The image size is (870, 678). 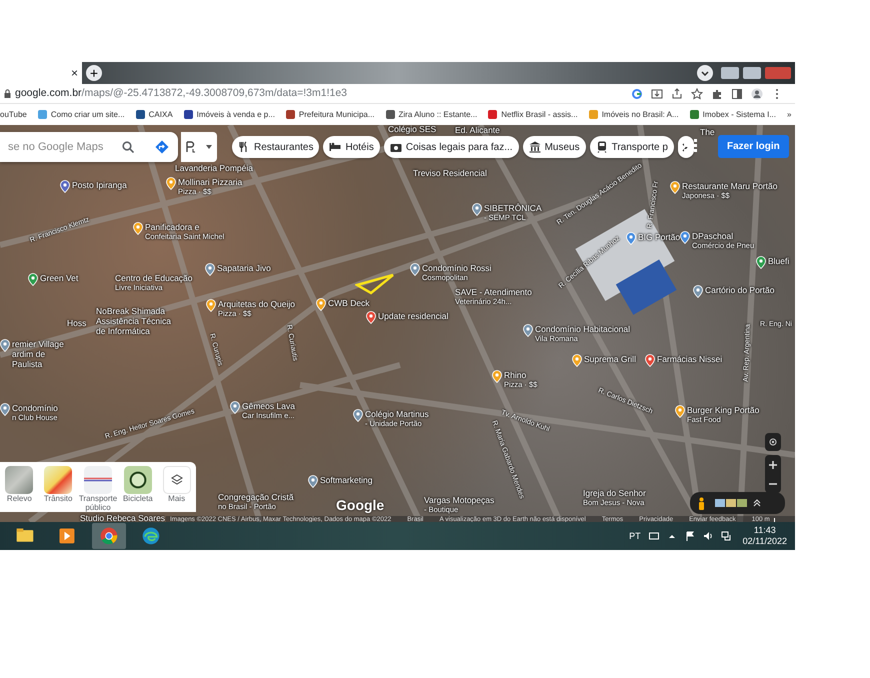 I want to click on bookmark-link: ouTube, so click(x=13, y=114).